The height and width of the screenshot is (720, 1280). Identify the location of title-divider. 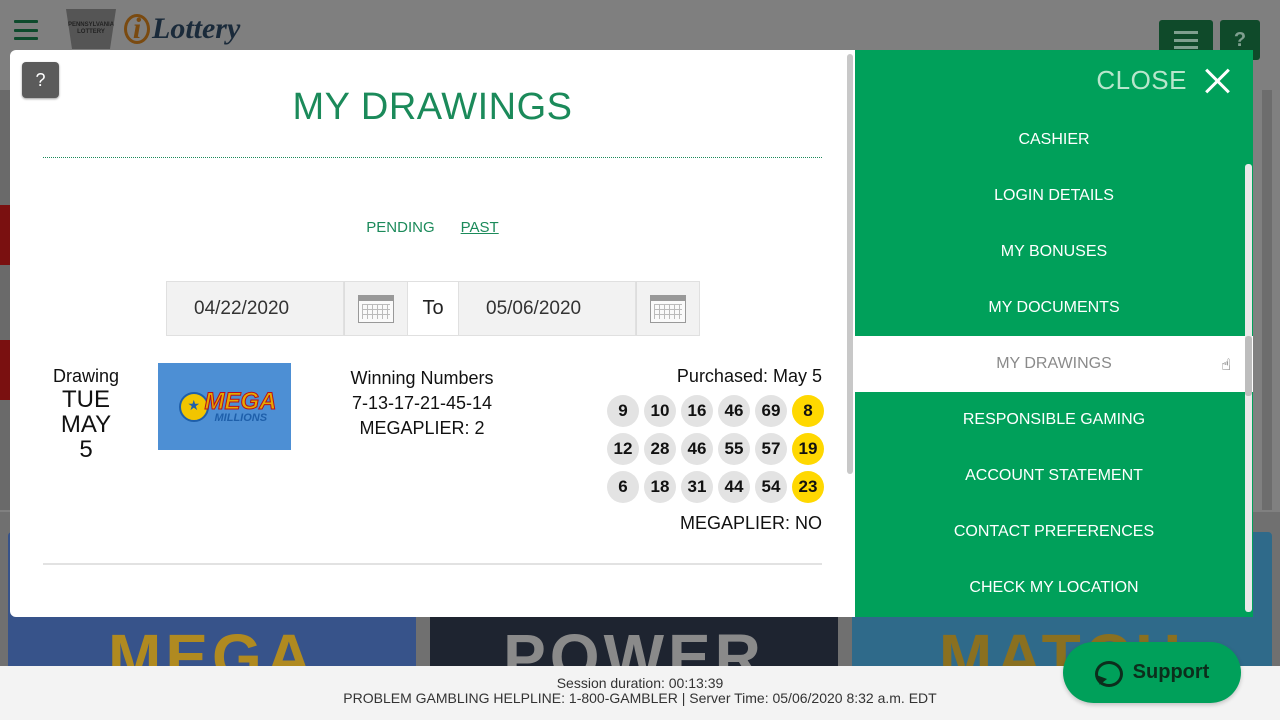
(432, 157).